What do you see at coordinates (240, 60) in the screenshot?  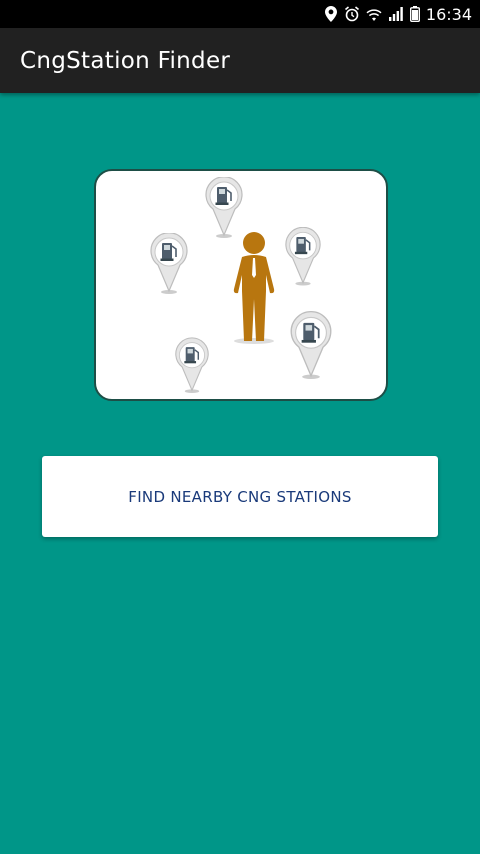 I see `app-bar: CngStation Finder` at bounding box center [240, 60].